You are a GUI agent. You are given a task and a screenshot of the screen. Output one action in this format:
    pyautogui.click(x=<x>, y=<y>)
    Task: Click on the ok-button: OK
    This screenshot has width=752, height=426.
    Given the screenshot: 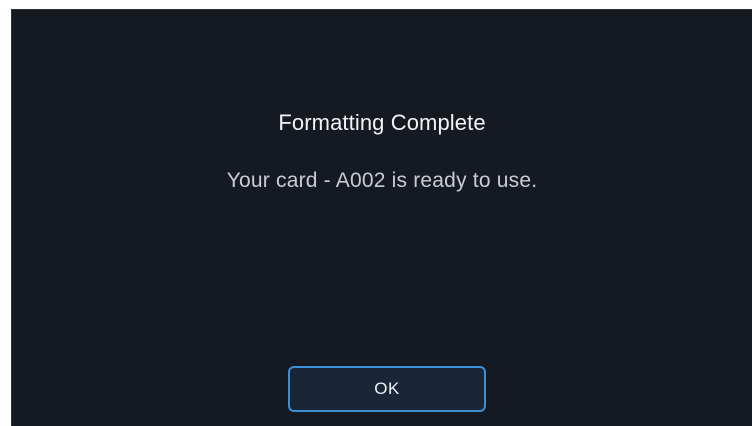 What is the action you would take?
    pyautogui.click(x=387, y=389)
    